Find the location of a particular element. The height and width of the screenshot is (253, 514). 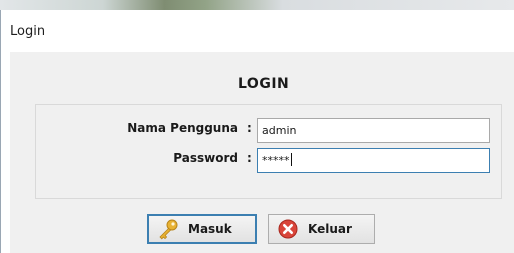

masuk-label: Masuk is located at coordinates (210, 229).